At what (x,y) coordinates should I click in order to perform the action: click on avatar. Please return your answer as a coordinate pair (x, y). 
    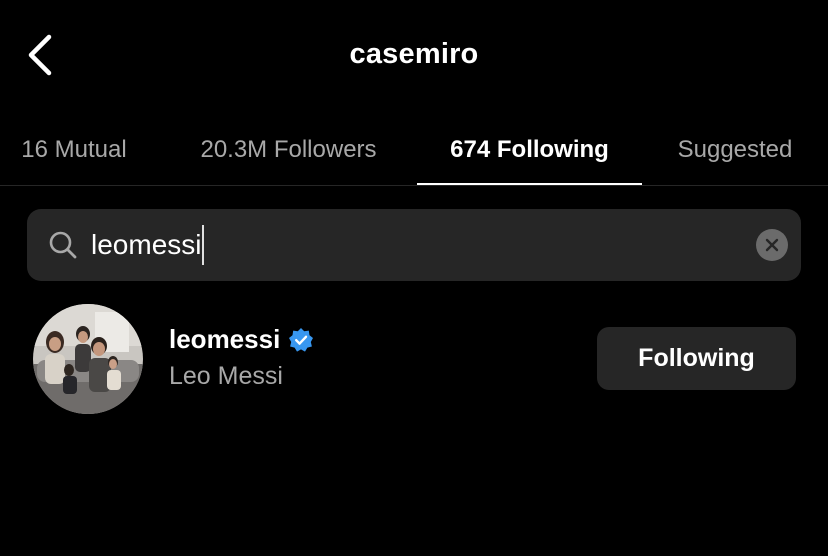
    Looking at the image, I should click on (88, 359).